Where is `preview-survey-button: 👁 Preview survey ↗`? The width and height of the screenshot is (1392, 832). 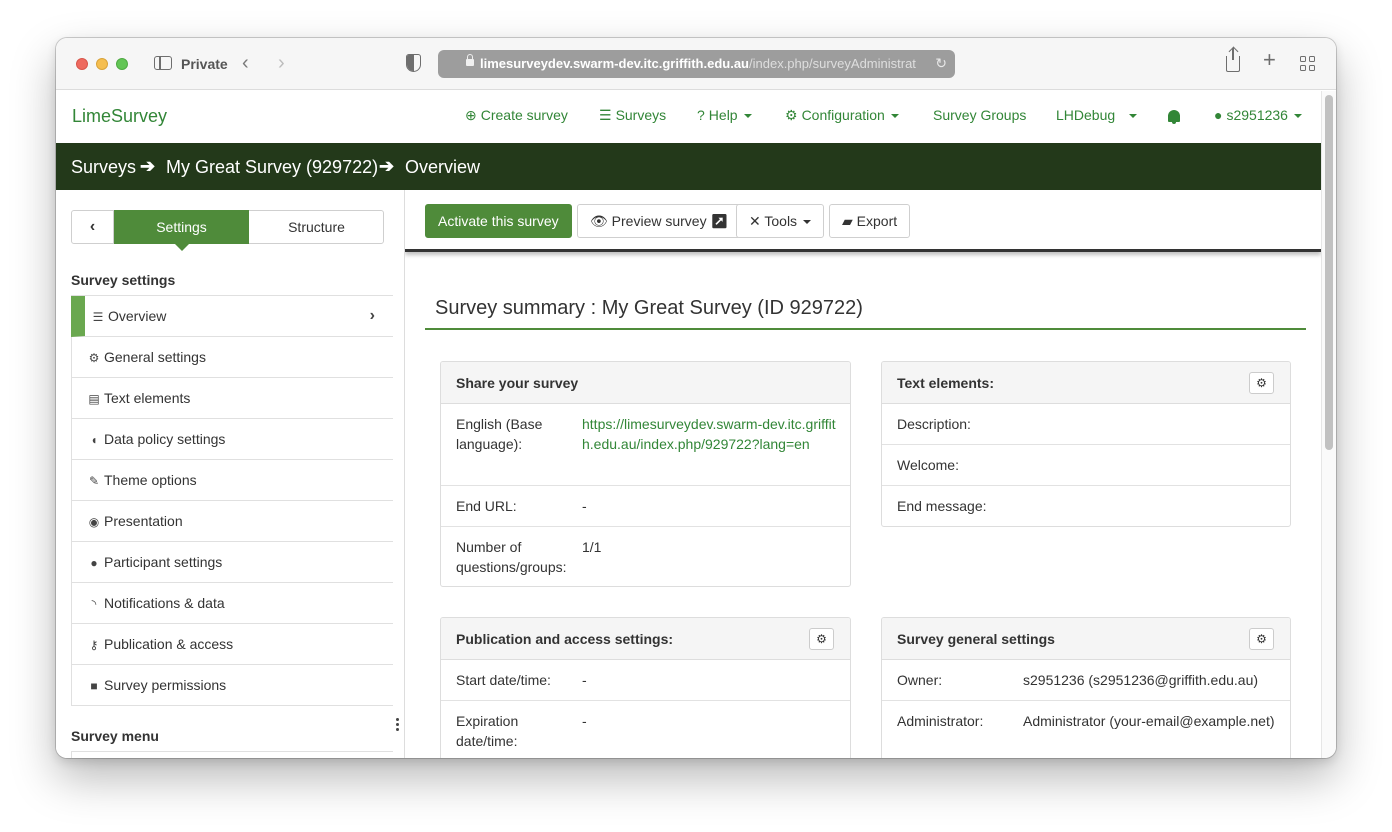
preview-survey-button: 👁 Preview survey ↗ is located at coordinates (659, 221).